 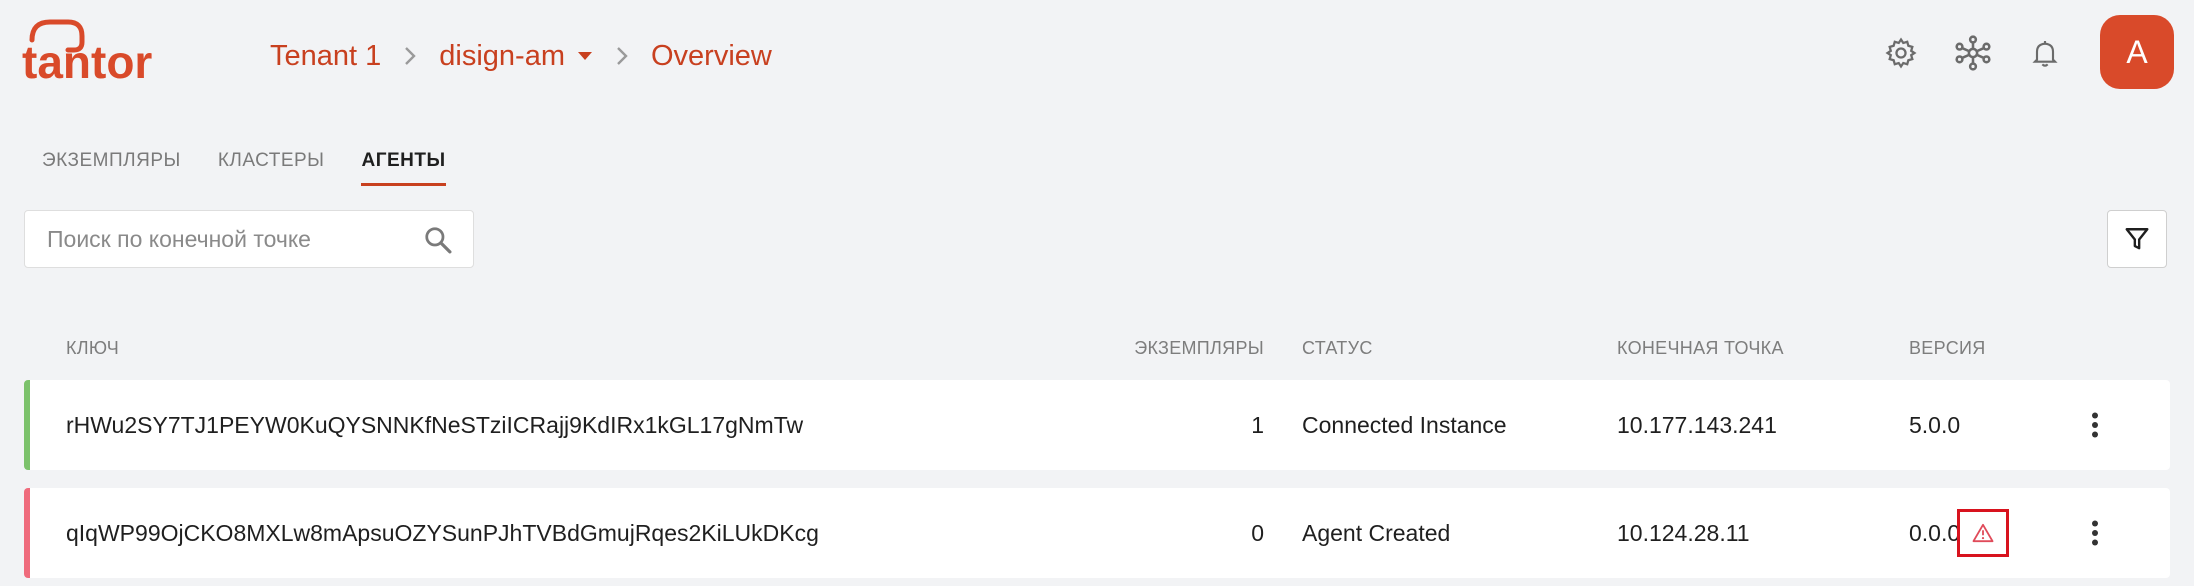 What do you see at coordinates (502, 55) in the screenshot?
I see `breadcrumb-project-label: disign-am` at bounding box center [502, 55].